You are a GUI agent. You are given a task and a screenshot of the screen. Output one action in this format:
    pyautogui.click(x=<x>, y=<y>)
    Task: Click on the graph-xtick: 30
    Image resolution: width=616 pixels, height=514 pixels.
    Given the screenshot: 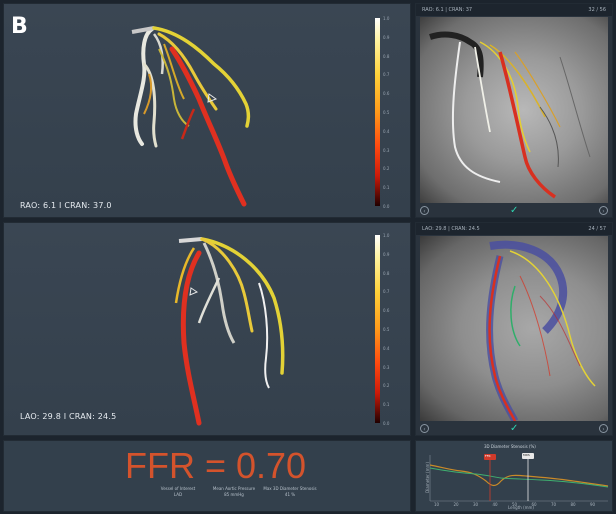 What is the action you would take?
    pyautogui.click(x=476, y=504)
    